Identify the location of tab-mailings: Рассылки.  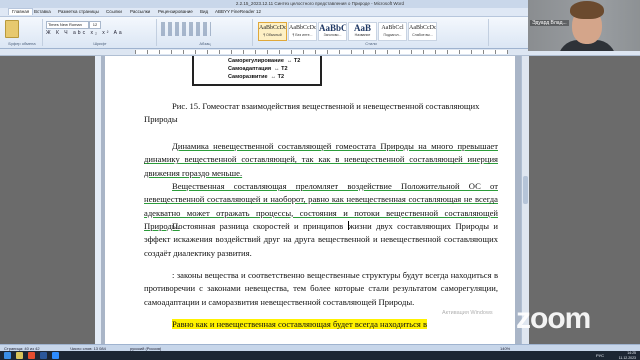
(140, 12).